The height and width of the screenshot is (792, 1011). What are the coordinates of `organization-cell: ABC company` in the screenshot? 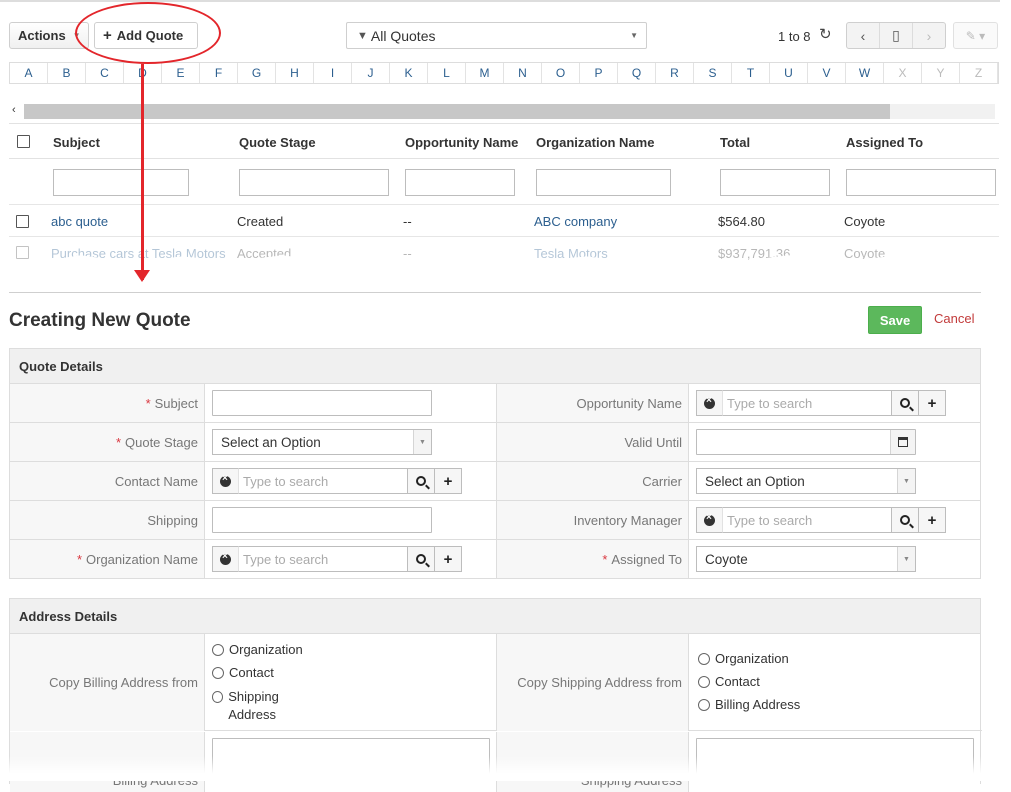 It's located at (575, 221).